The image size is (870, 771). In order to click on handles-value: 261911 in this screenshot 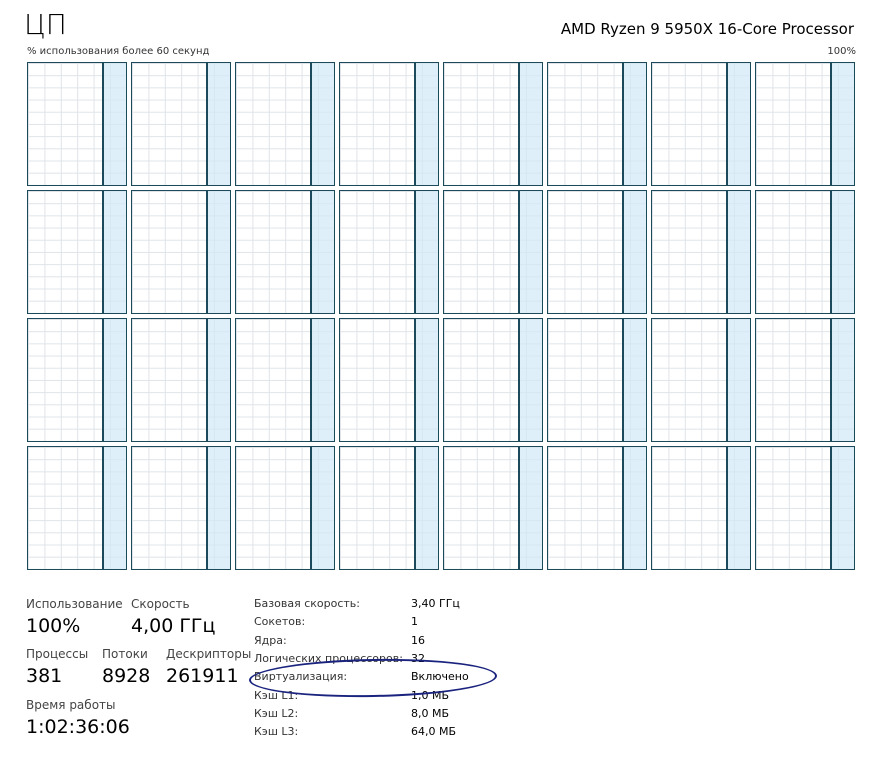, I will do `click(202, 676)`.